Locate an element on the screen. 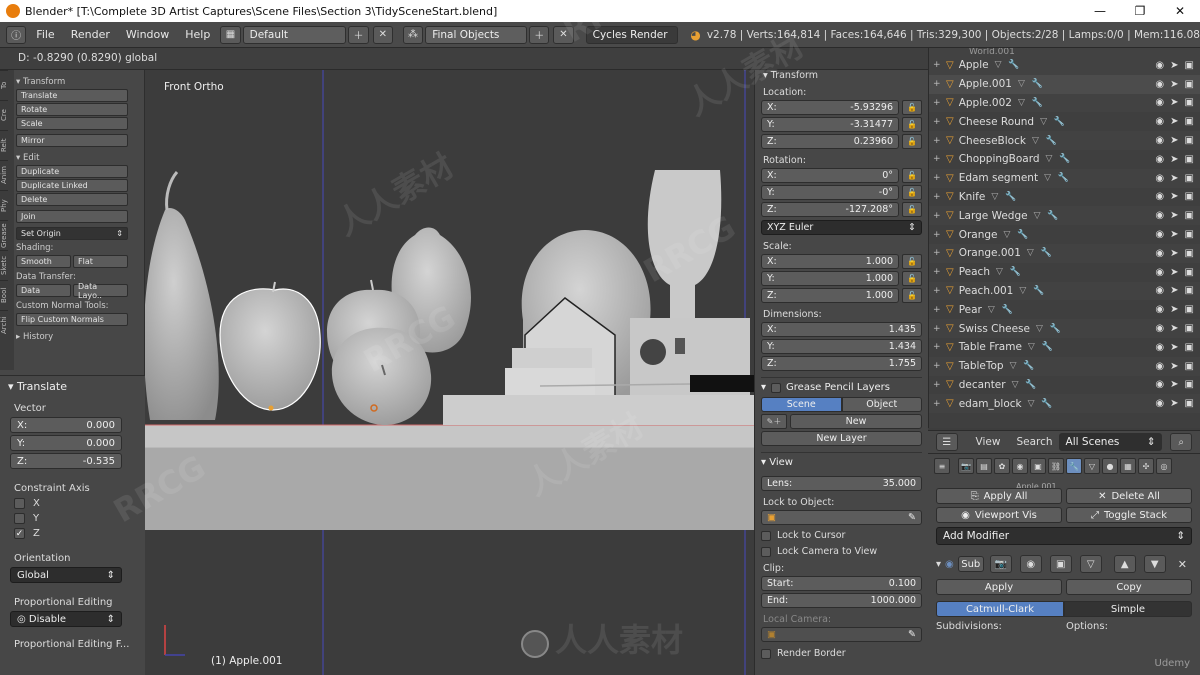  outliner-item-name: ChoppingBoard is located at coordinates (999, 159).